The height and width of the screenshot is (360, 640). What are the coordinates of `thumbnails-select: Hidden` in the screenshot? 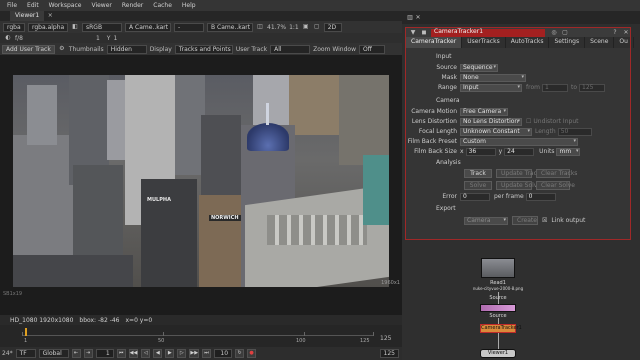 It's located at (126, 49).